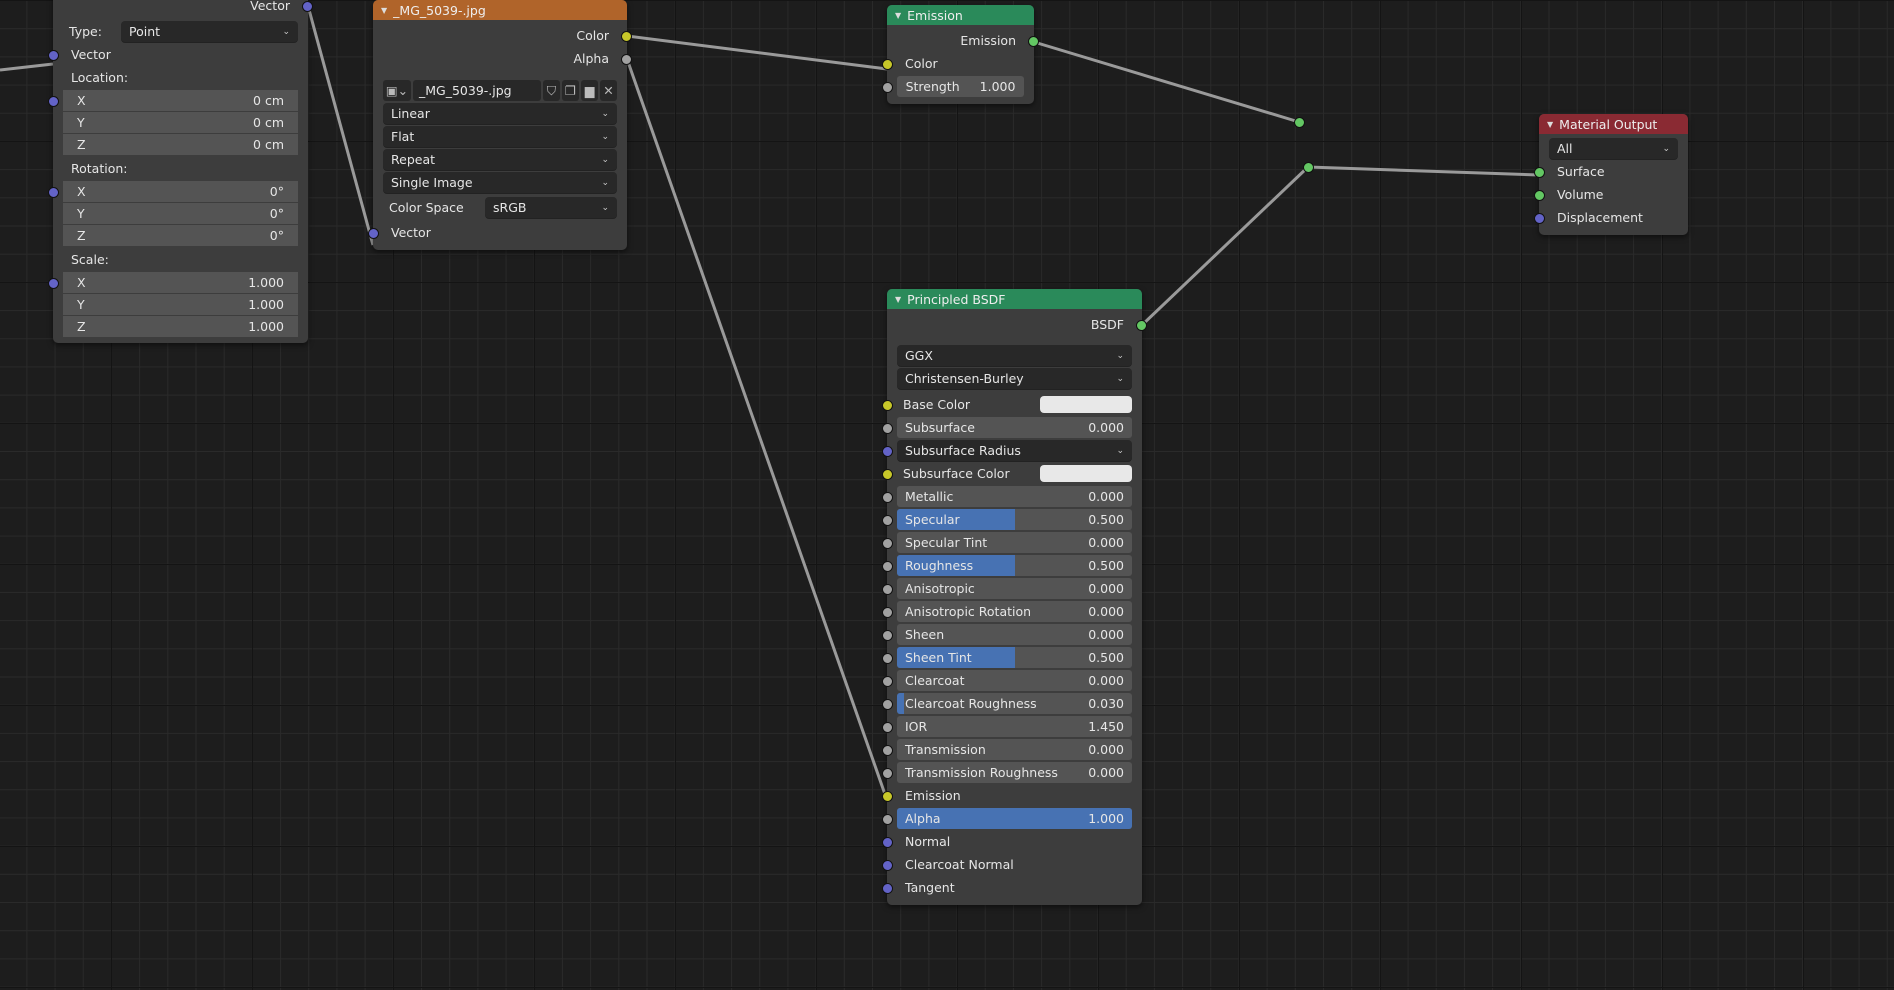  Describe the element at coordinates (551, 207) in the screenshot. I see `srgb-dropdown: sRGB ⌄` at that location.